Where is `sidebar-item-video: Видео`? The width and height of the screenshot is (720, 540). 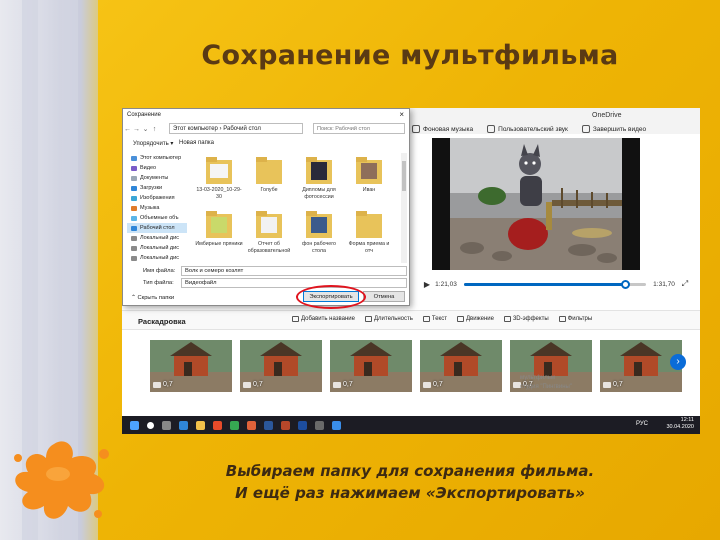
sidebar-item-video: Видео is located at coordinates (157, 168).